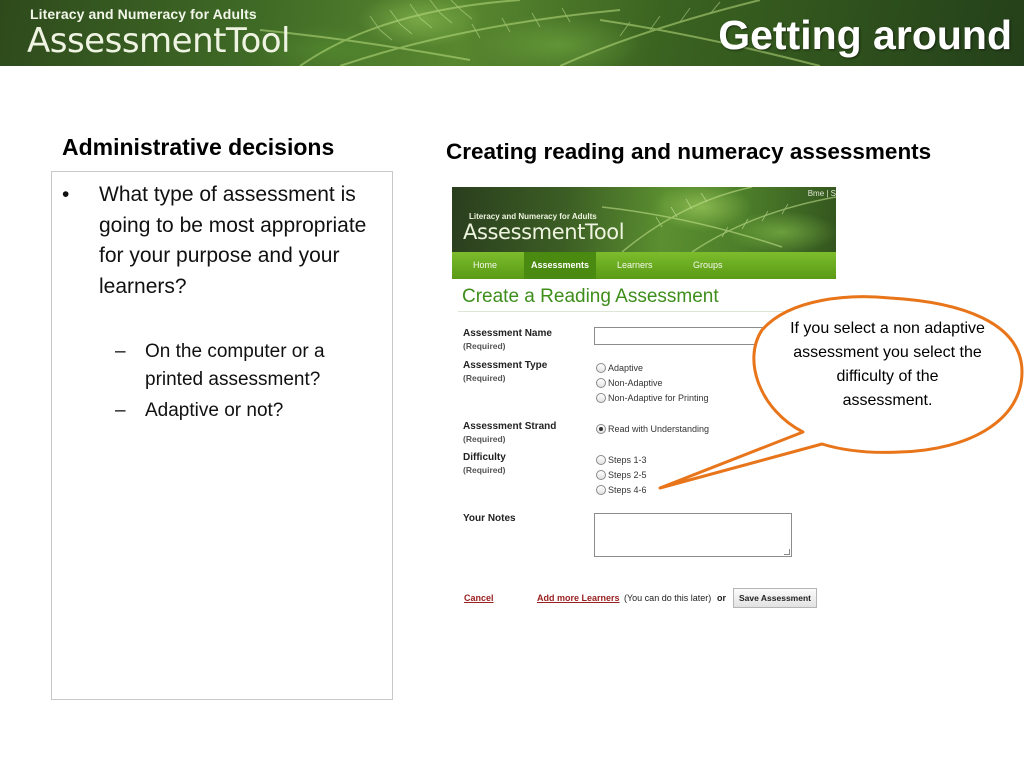  I want to click on form-title: Create a Reading Assessment, so click(590, 296).